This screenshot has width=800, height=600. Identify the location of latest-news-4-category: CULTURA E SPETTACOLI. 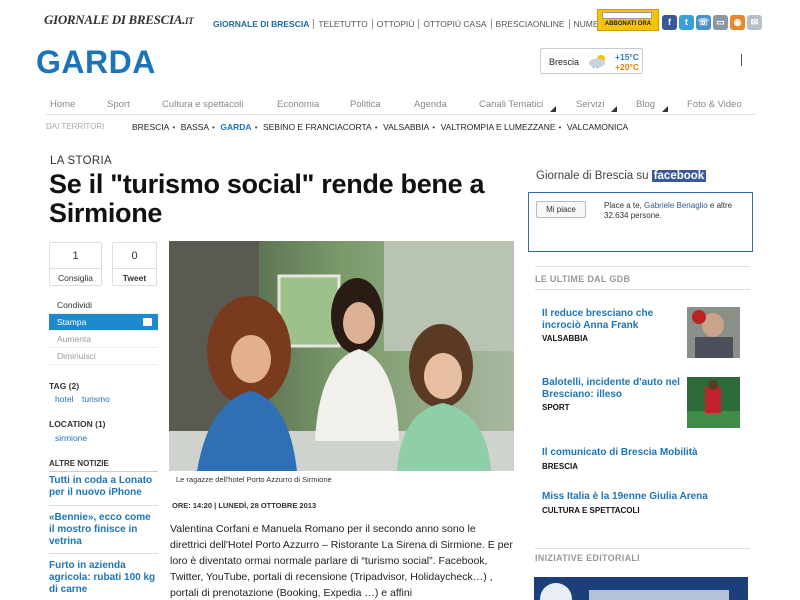
(591, 510).